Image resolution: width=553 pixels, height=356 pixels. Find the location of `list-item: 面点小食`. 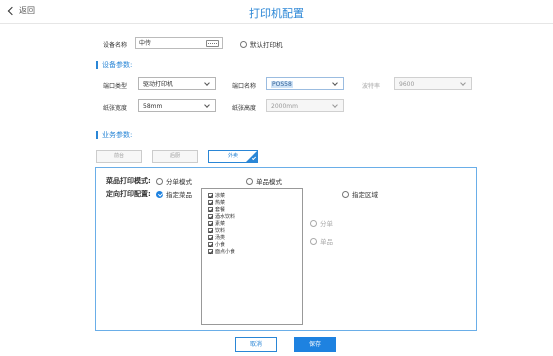

list-item: 面点小食 is located at coordinates (221, 251).